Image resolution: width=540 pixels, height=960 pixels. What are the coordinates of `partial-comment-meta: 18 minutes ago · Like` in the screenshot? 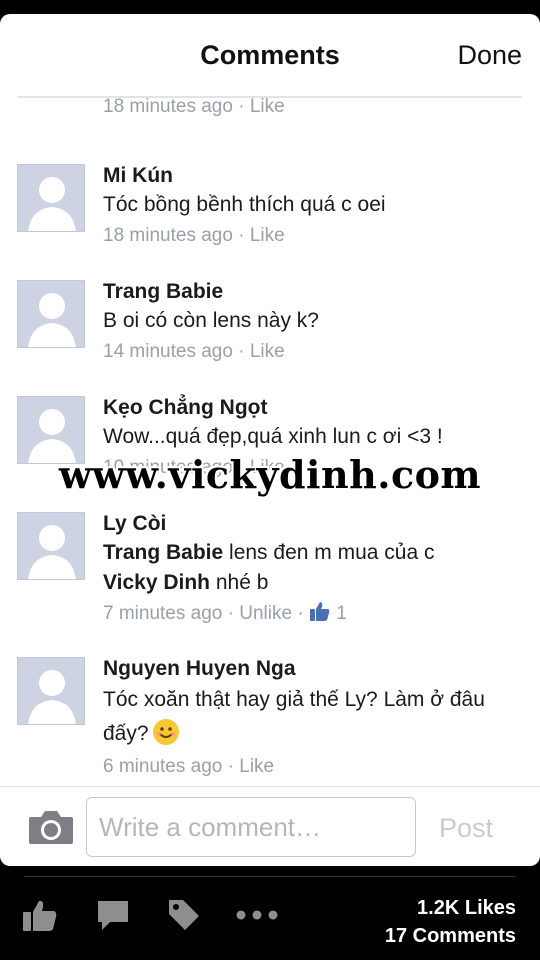 It's located at (194, 108).